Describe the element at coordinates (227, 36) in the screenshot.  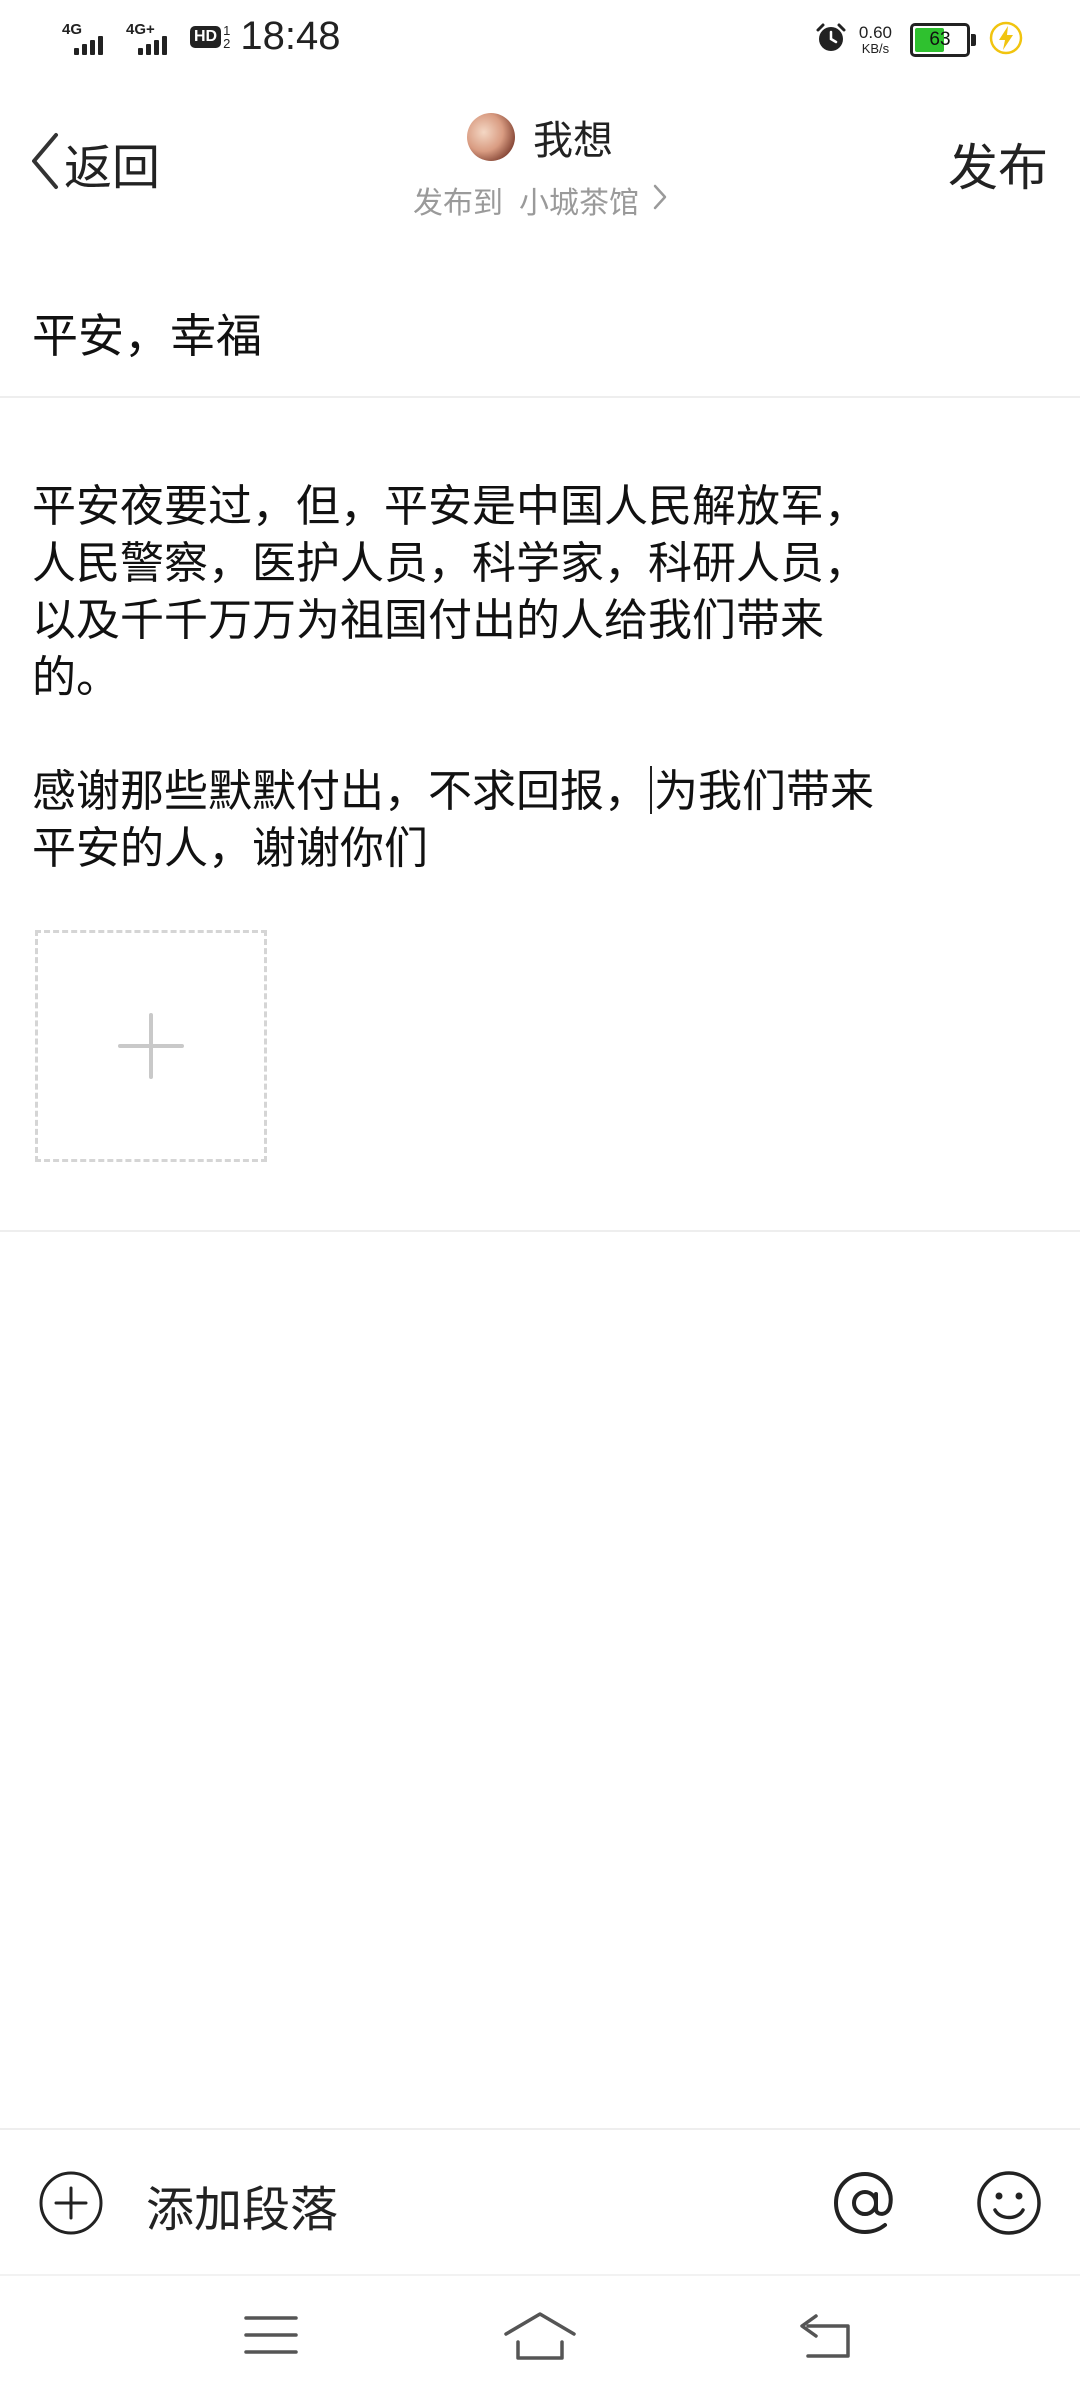
I see `hd-sub-label: 1 2` at that location.